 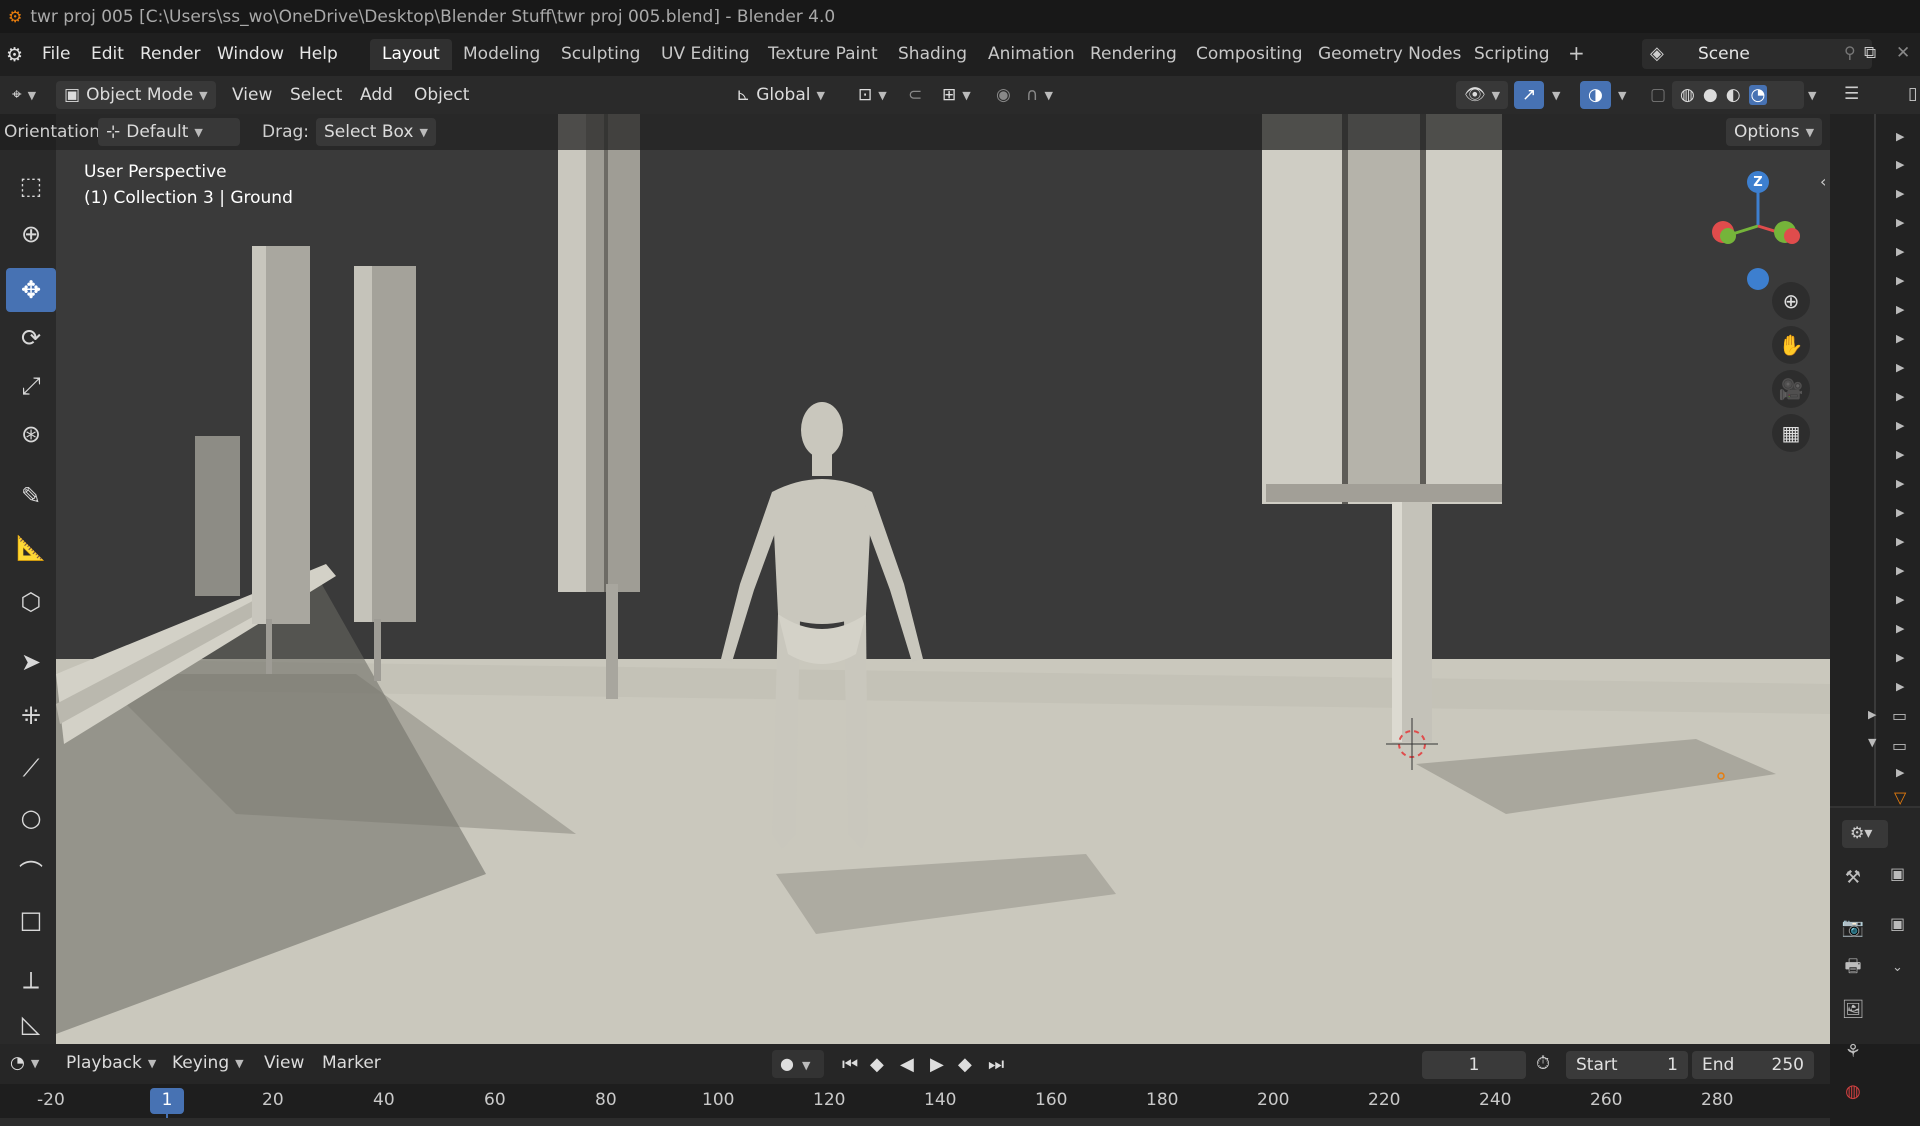 I want to click on menu-object: Object, so click(x=441, y=95).